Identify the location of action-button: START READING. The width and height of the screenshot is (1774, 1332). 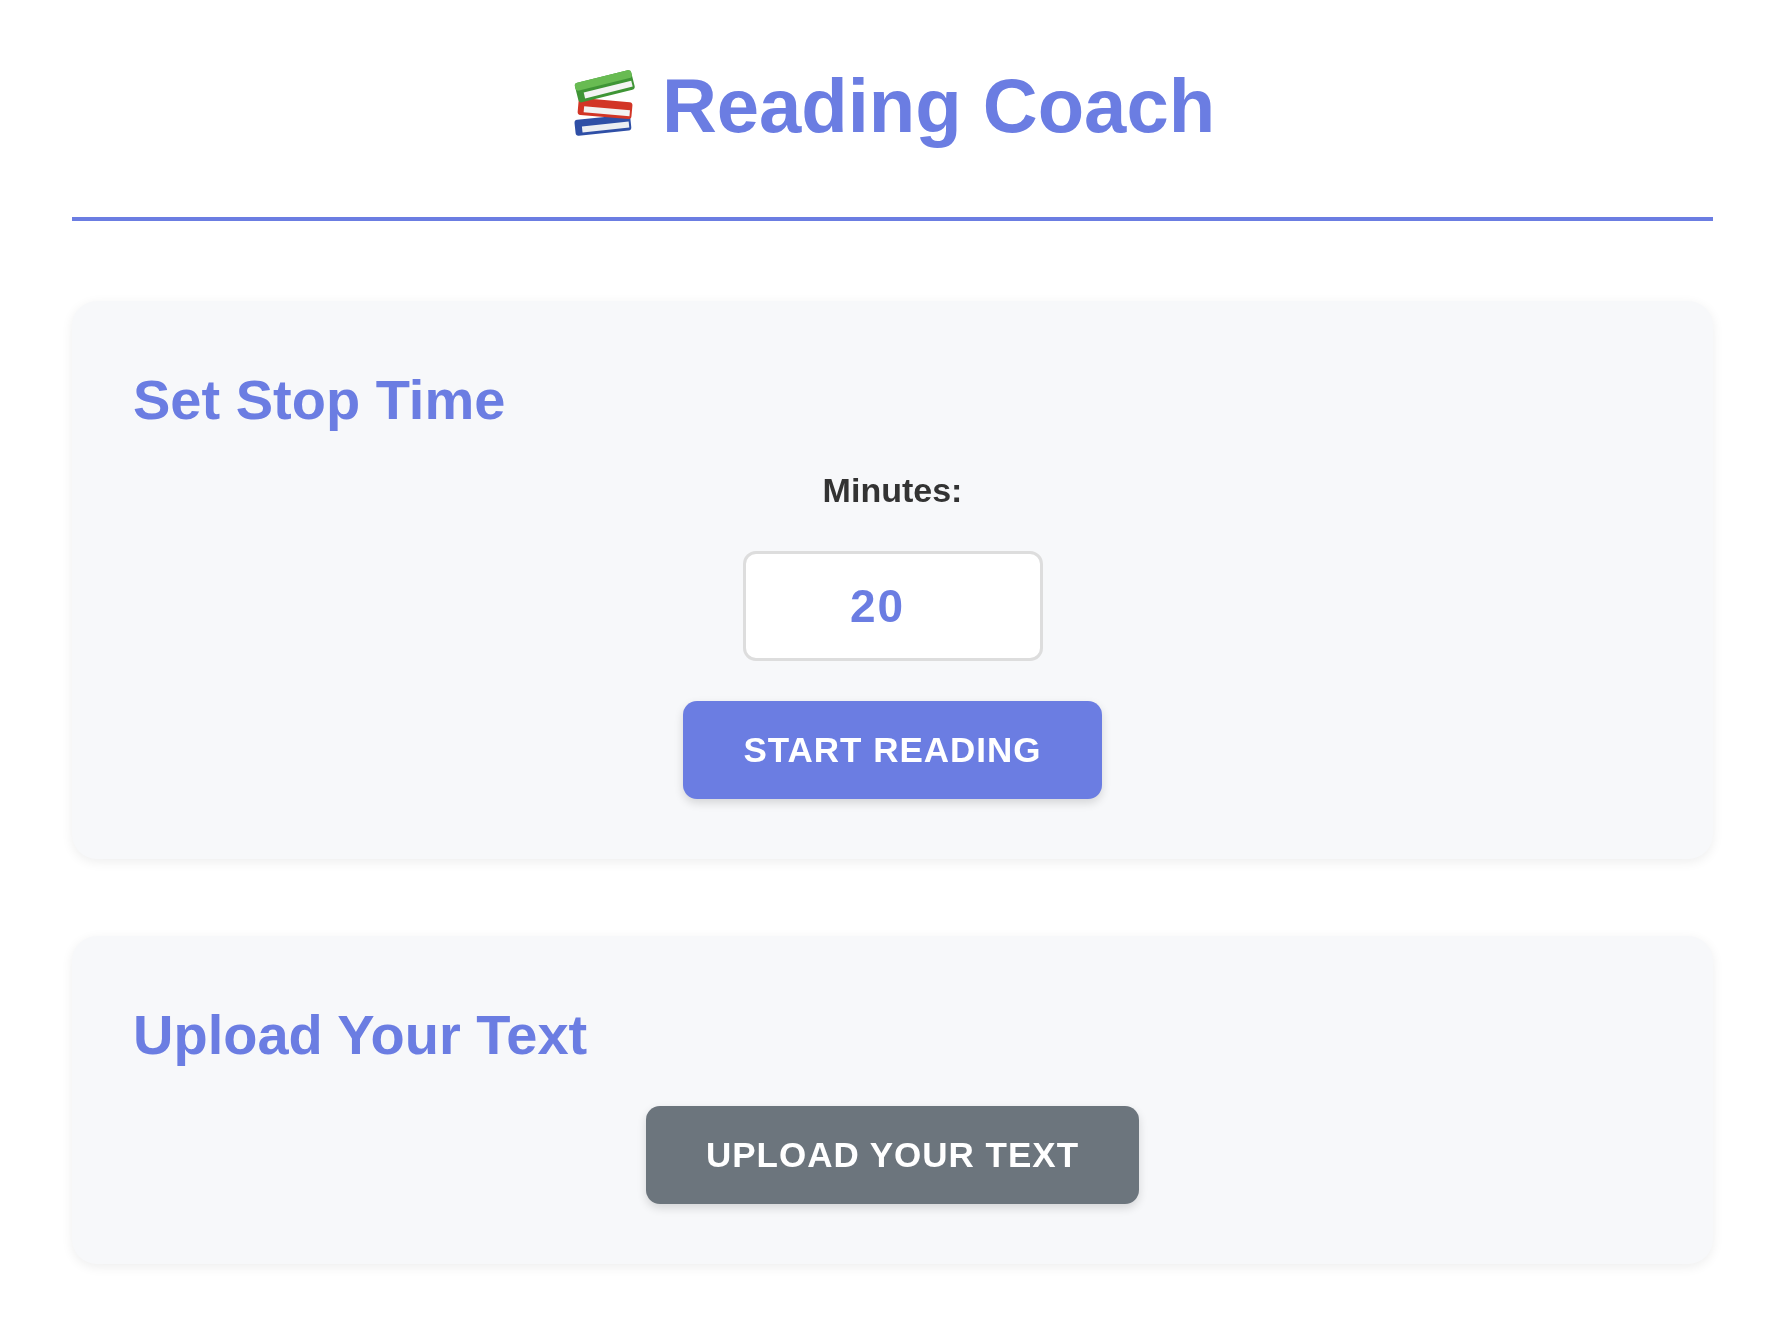
(892, 750).